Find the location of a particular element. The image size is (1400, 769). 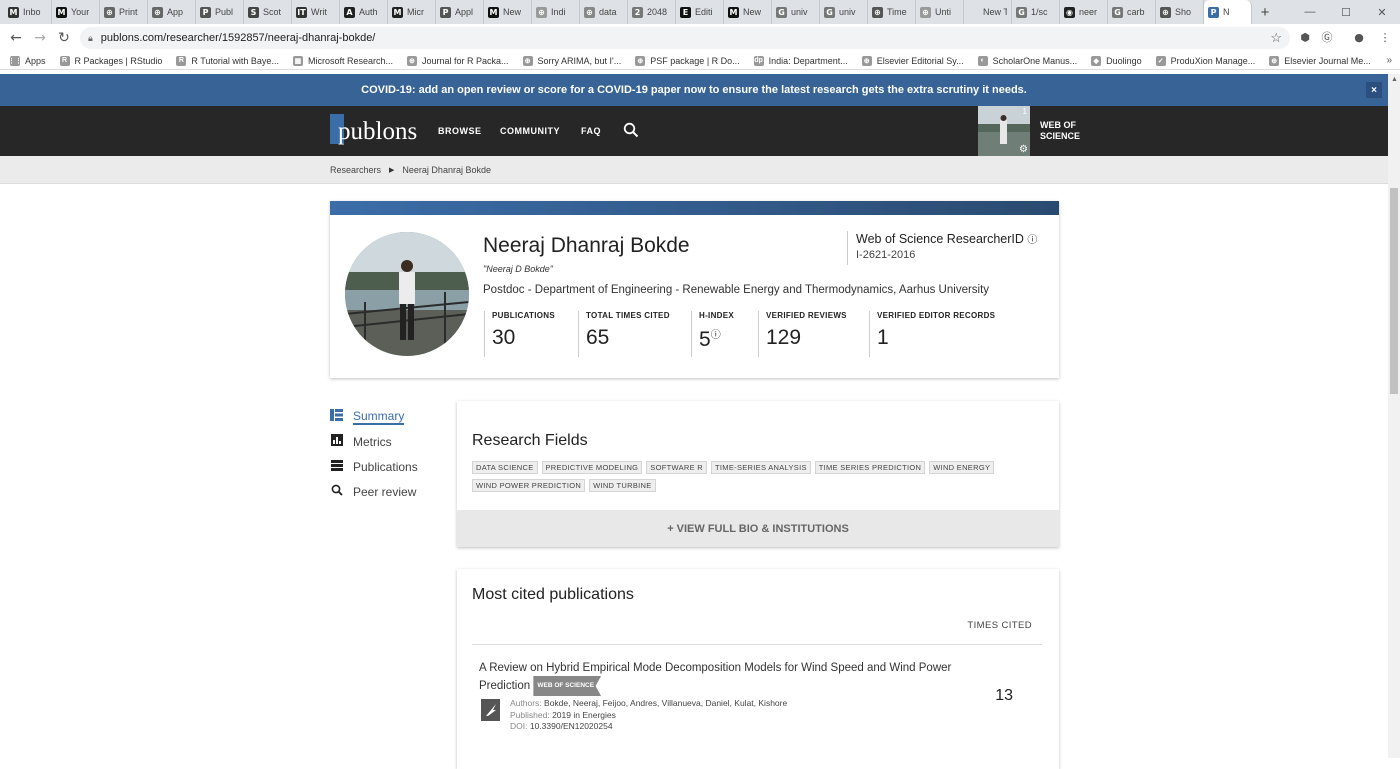

researcher-id-label: Web of Science ResearcherID is located at coordinates (940, 239).